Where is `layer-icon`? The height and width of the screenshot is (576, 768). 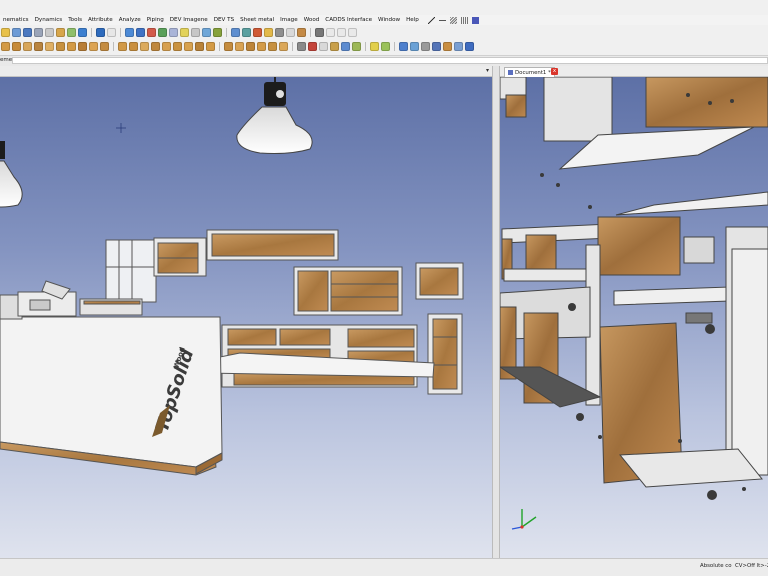
layer-icon is located at coordinates (195, 32).